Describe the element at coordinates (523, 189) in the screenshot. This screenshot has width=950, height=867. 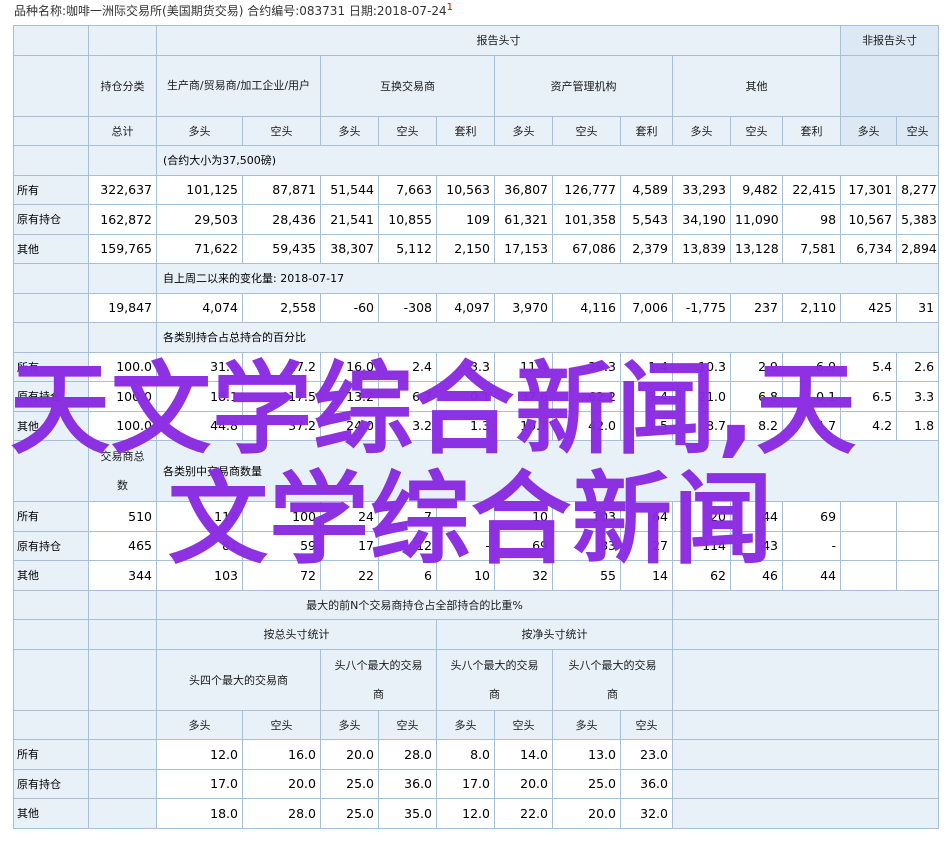
I see `data-cell: 36,807` at that location.